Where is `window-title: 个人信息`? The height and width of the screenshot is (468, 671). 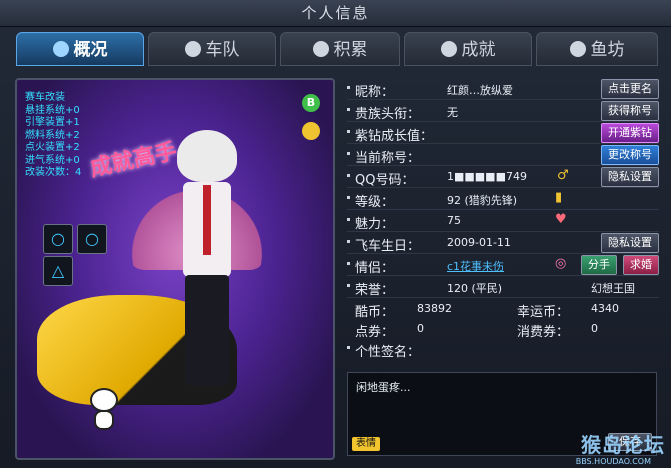 window-title: 个人信息 is located at coordinates (335, 13).